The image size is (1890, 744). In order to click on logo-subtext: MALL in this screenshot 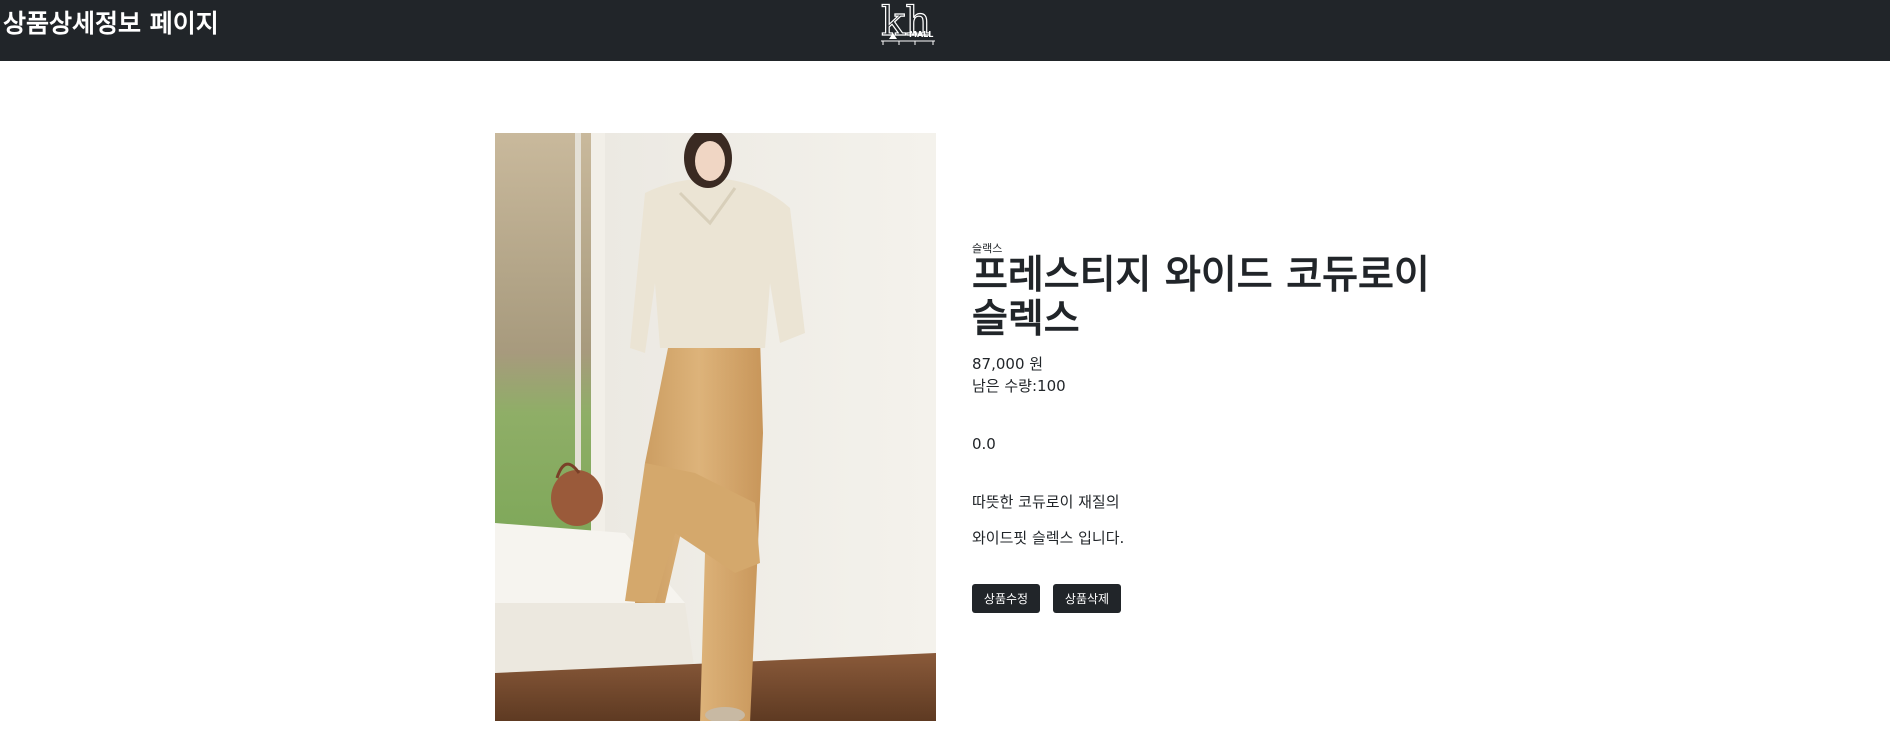, I will do `click(921, 34)`.